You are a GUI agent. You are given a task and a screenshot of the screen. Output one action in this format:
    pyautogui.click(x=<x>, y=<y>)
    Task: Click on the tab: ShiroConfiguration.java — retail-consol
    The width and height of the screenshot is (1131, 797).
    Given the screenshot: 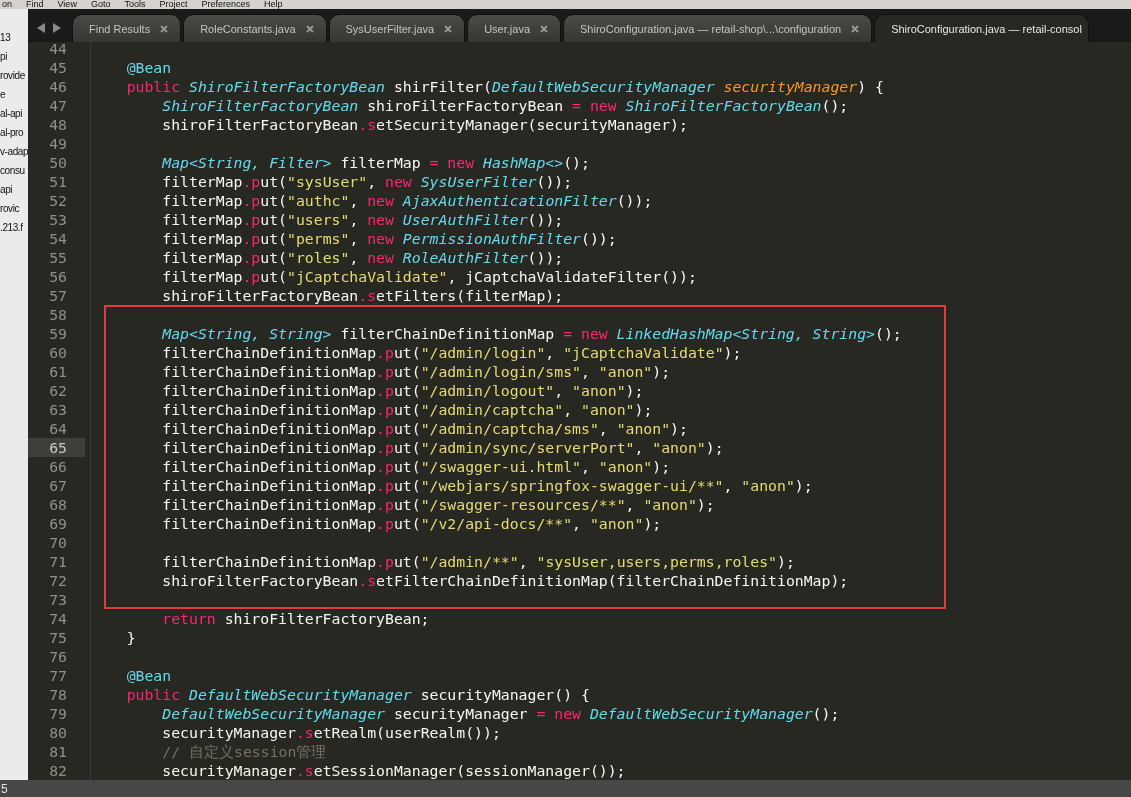 What is the action you would take?
    pyautogui.click(x=981, y=28)
    